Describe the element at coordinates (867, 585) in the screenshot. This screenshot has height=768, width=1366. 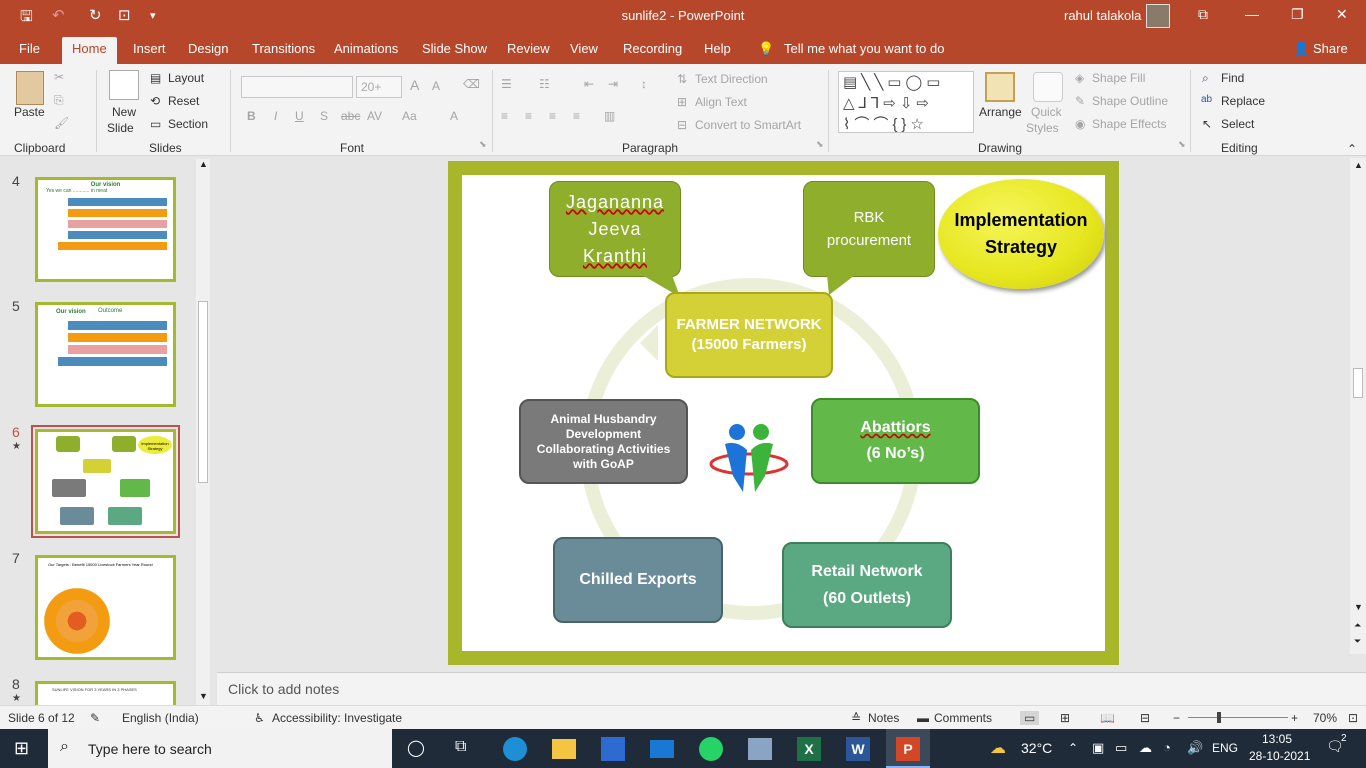
I see `retail-network-box: Retail Network (60 Outlets)` at that location.